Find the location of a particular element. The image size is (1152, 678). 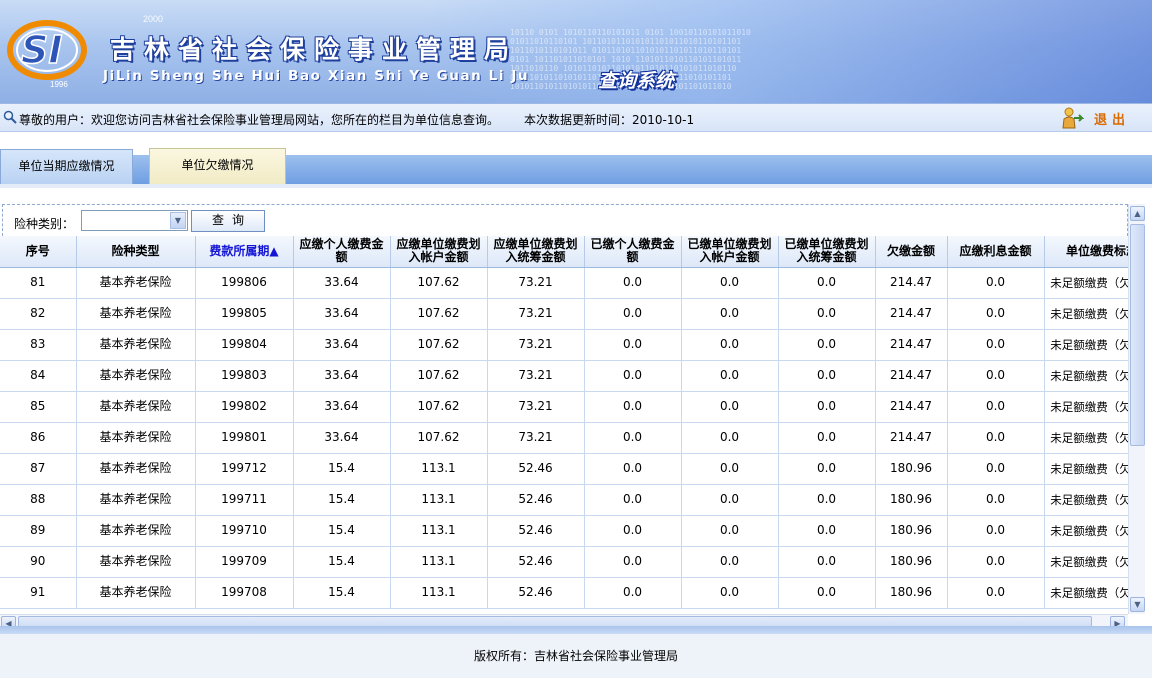

year-top: 2000 is located at coordinates (153, 19).